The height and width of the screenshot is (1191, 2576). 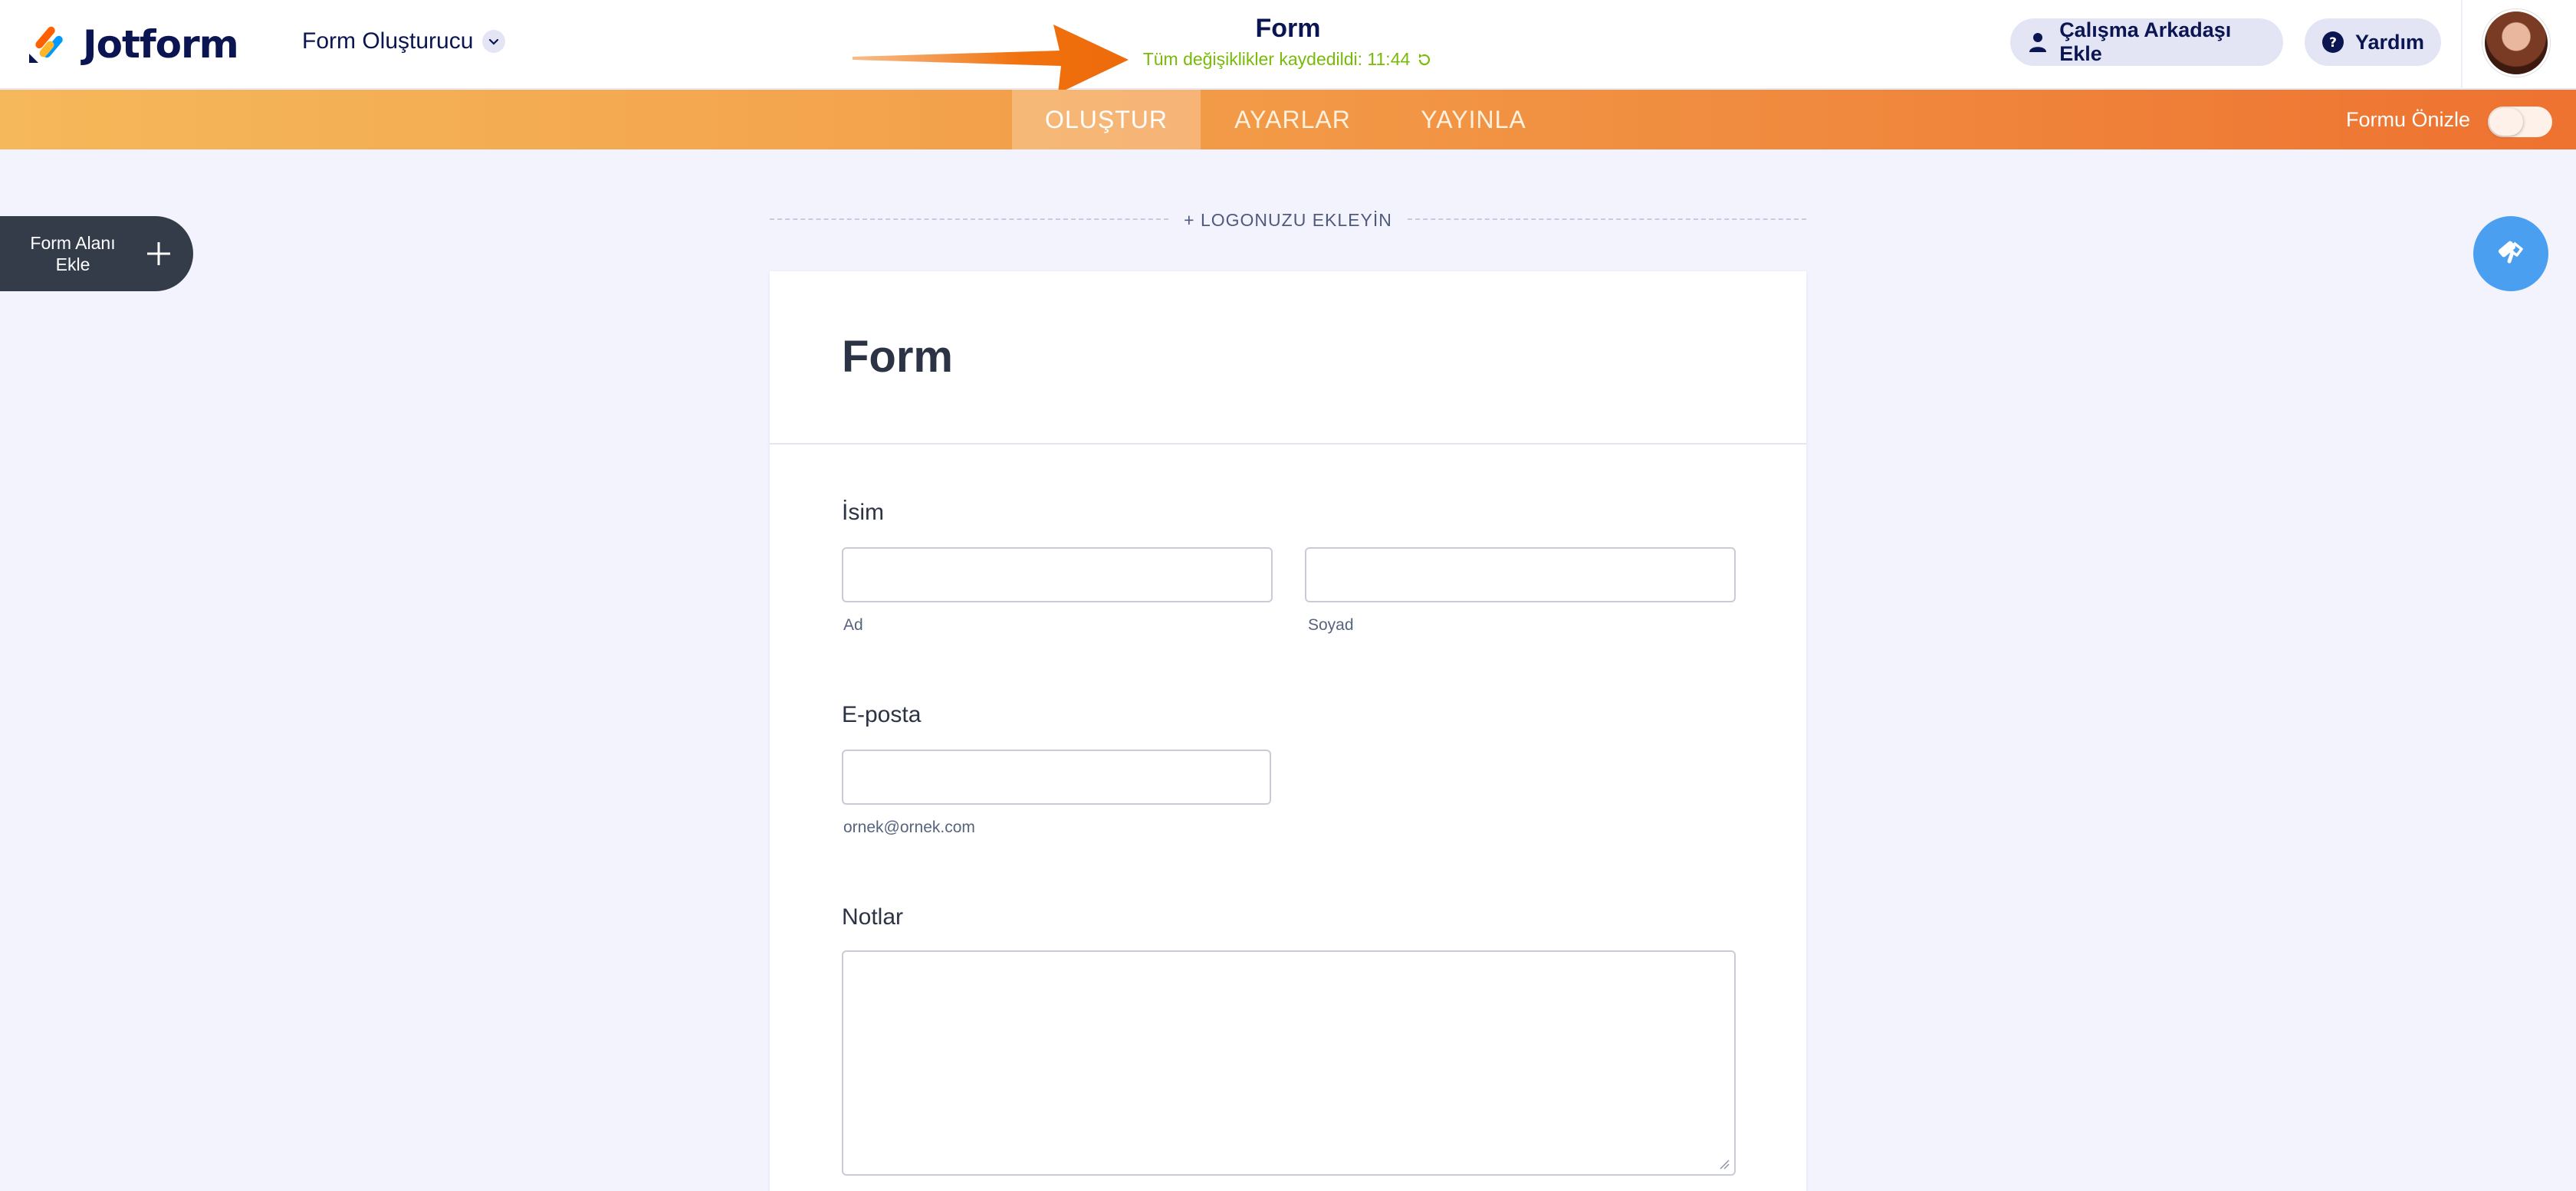 I want to click on add-form-element-line1: Form Alanı, so click(x=73, y=243).